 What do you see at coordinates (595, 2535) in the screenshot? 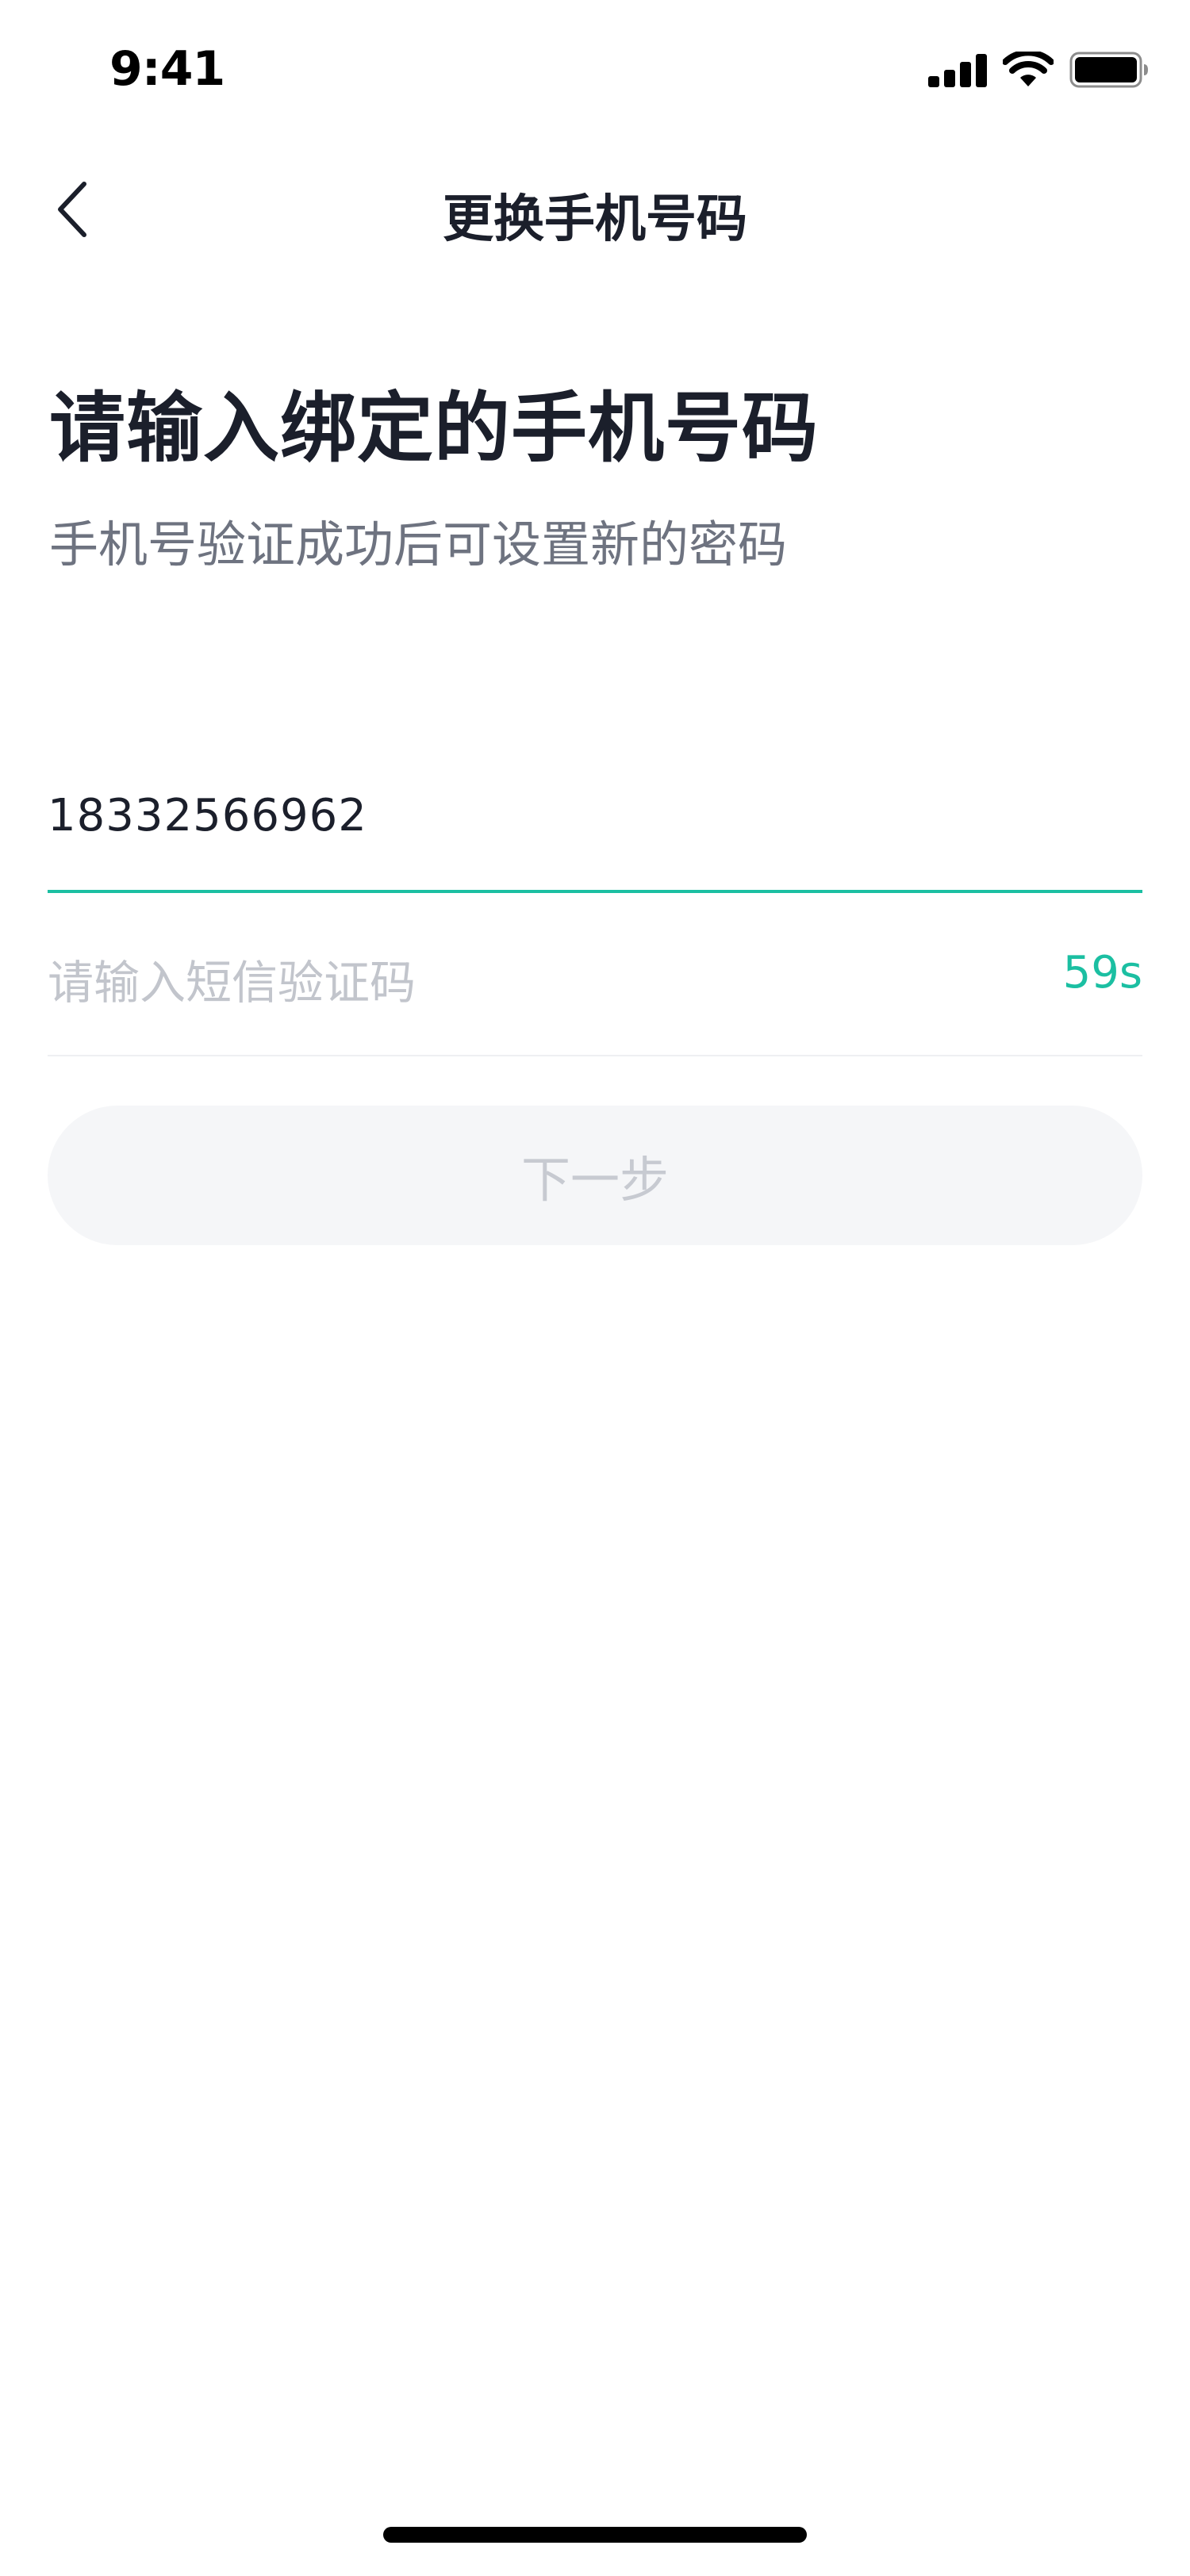
I see `home-indicator` at bounding box center [595, 2535].